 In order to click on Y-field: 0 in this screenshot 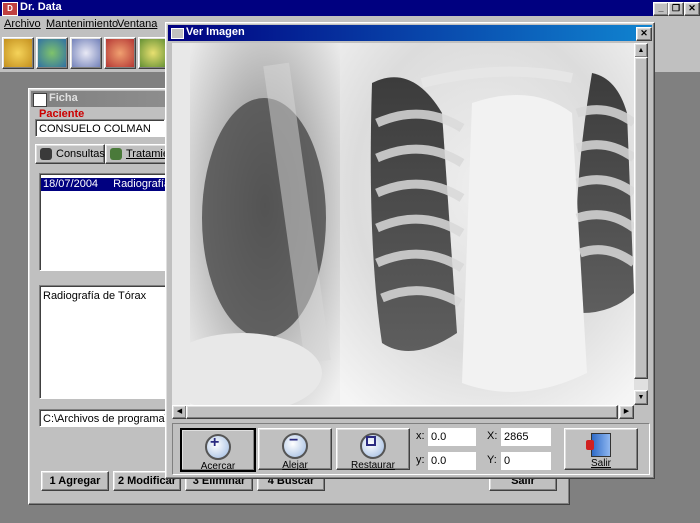, I will do `click(526, 461)`.